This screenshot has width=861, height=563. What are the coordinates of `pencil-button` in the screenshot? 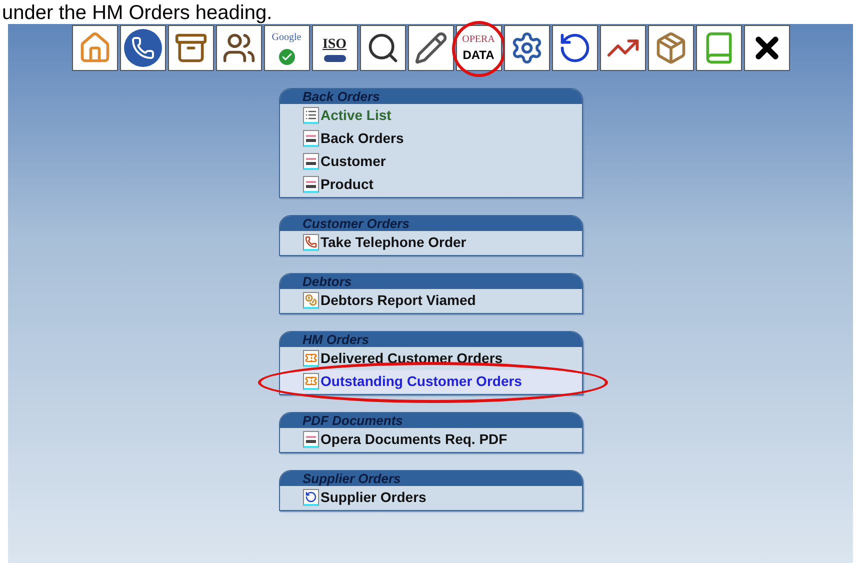 It's located at (431, 48).